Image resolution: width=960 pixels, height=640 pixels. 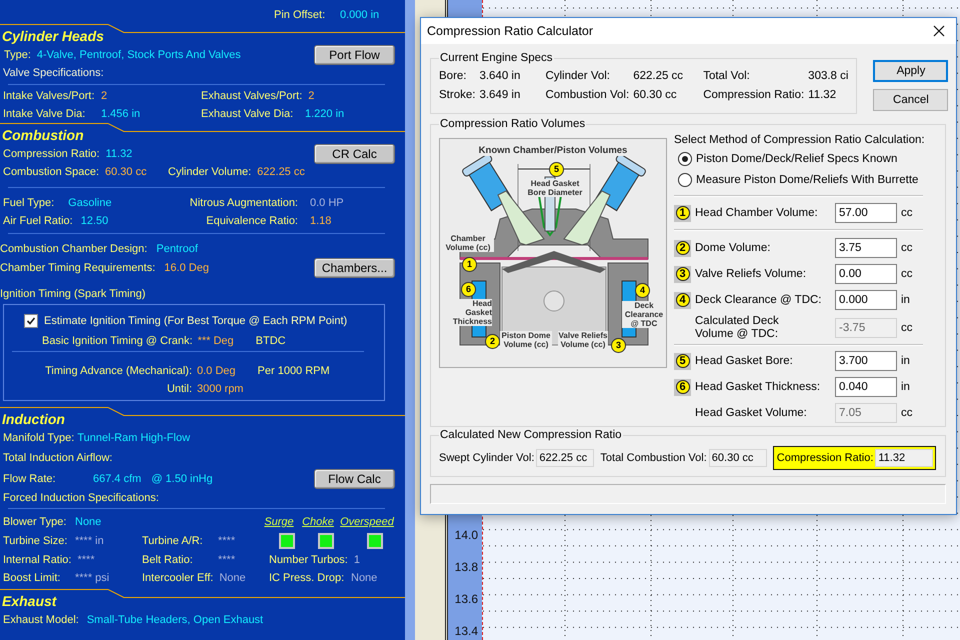 What do you see at coordinates (866, 300) in the screenshot?
I see `input-field: 0.000` at bounding box center [866, 300].